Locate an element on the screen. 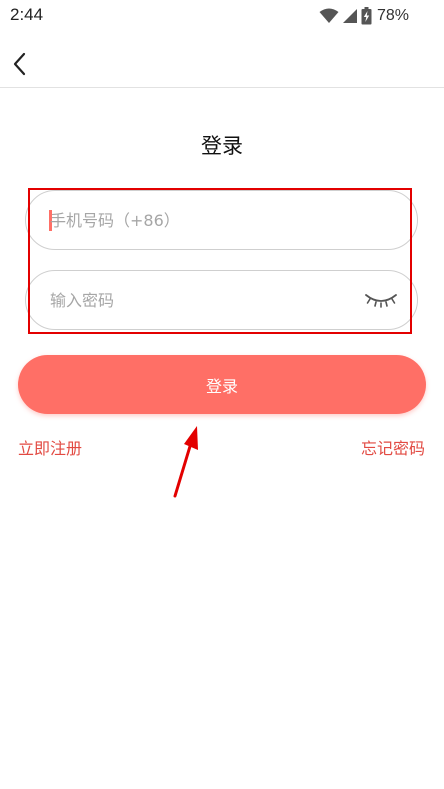 The width and height of the screenshot is (444, 789). page-title: 登录 is located at coordinates (222, 146).